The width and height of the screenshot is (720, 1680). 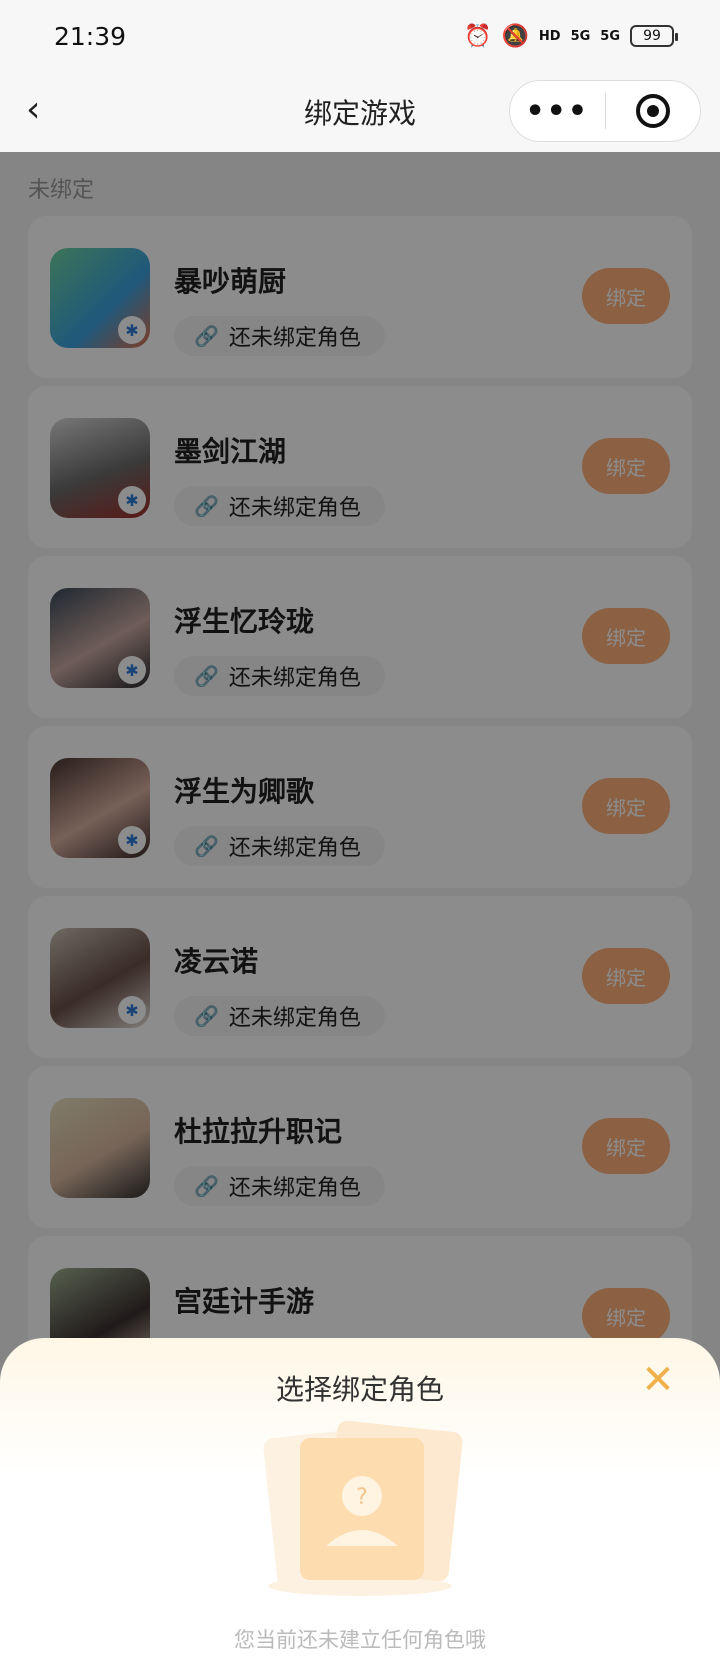 What do you see at coordinates (515, 36) in the screenshot?
I see `mute-bell-icon: 🔕` at bounding box center [515, 36].